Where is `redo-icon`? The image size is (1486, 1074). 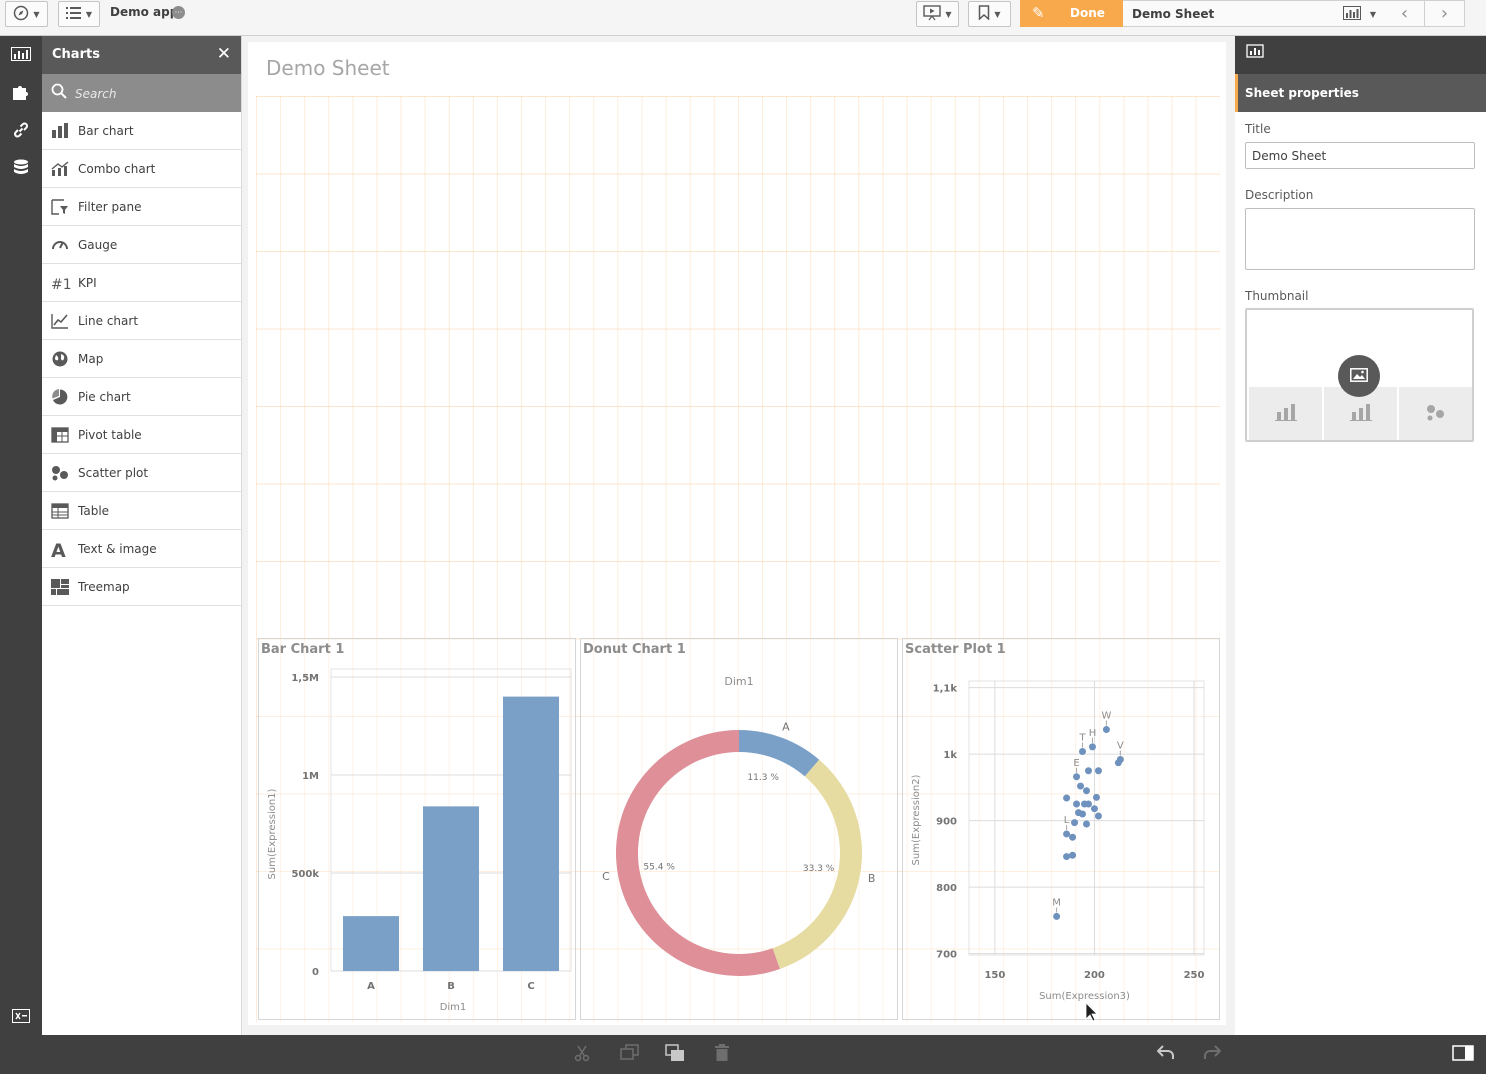
redo-icon is located at coordinates (1212, 1053).